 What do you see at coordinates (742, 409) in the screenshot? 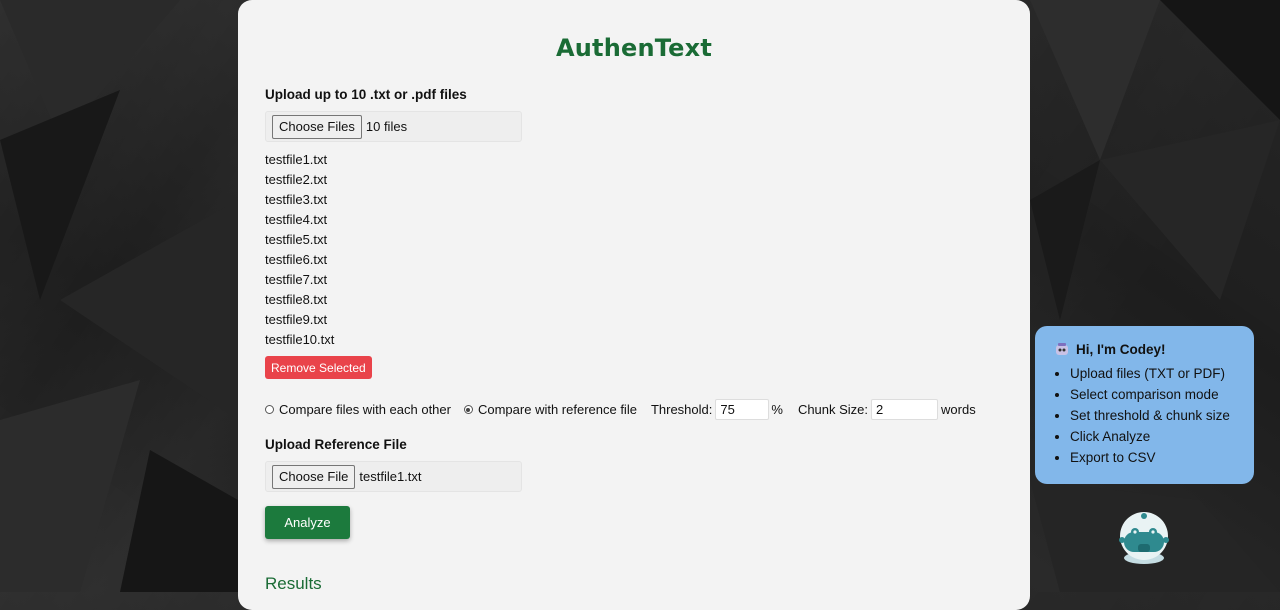
I see `threshold-input` at bounding box center [742, 409].